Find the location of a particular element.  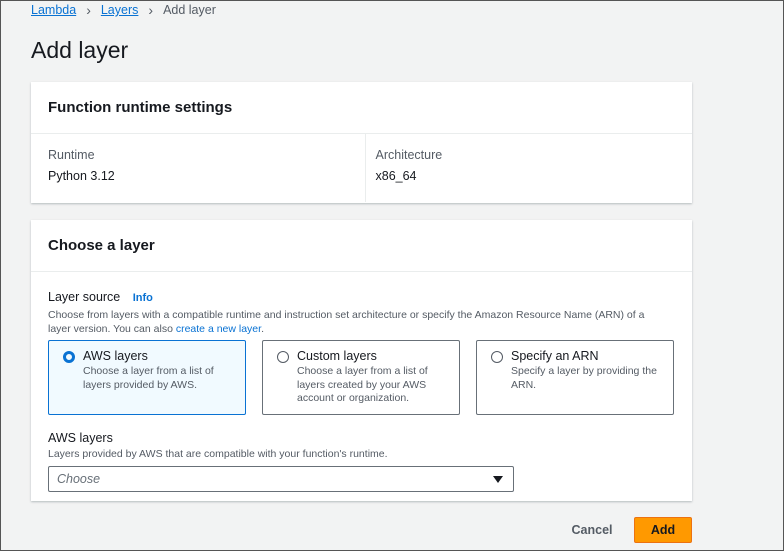

option-title: Specify an ARN is located at coordinates (555, 356).